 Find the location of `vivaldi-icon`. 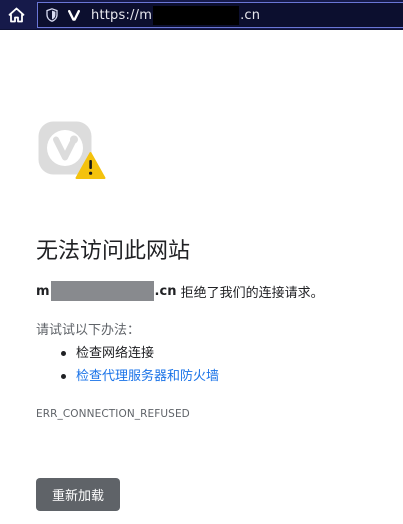

vivaldi-icon is located at coordinates (74, 15).